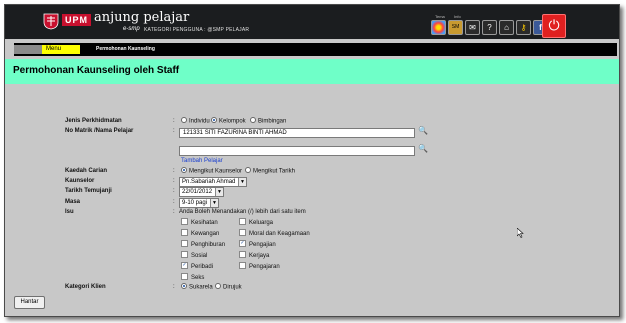  What do you see at coordinates (523, 27) in the screenshot?
I see `key-icon: ⚷` at bounding box center [523, 27].